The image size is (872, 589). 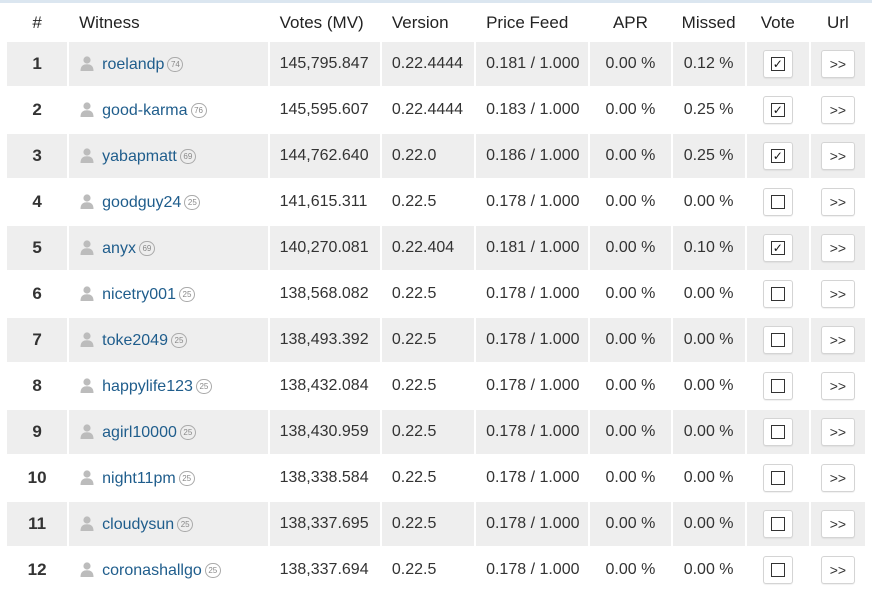 I want to click on witness-cell: coronashallgo 25, so click(x=168, y=568).